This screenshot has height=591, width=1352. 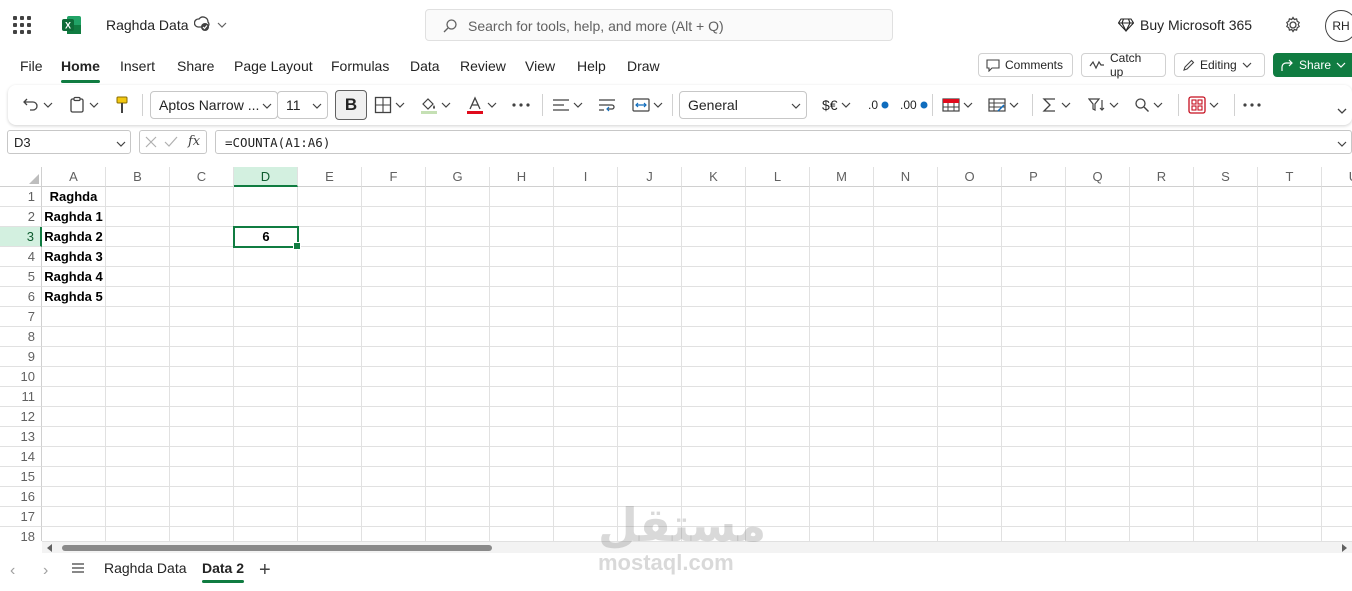 I want to click on cell-a3: Raghda 2, so click(x=73, y=237).